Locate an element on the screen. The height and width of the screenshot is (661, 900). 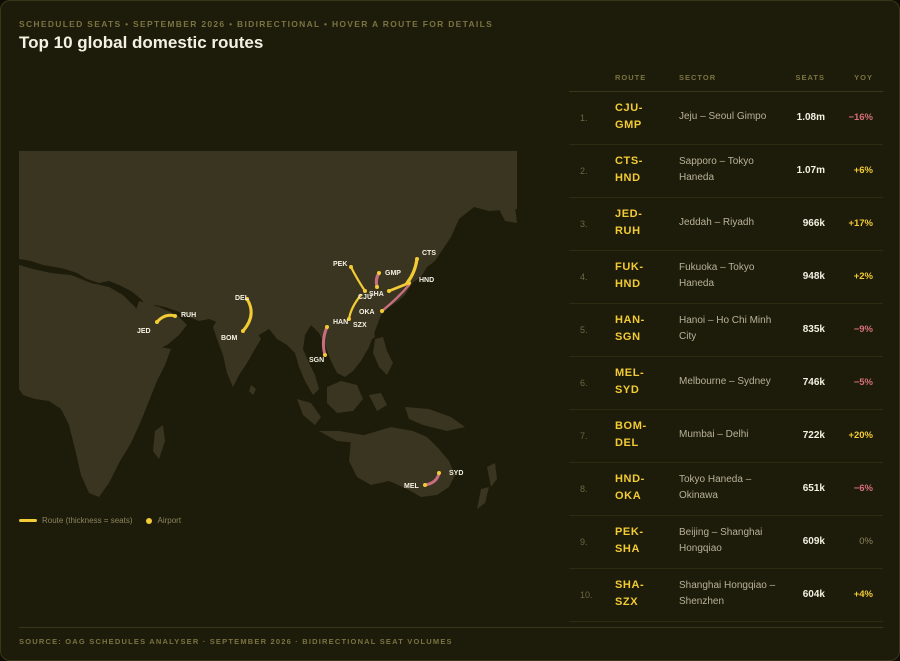
airport-han is located at coordinates (327, 327).